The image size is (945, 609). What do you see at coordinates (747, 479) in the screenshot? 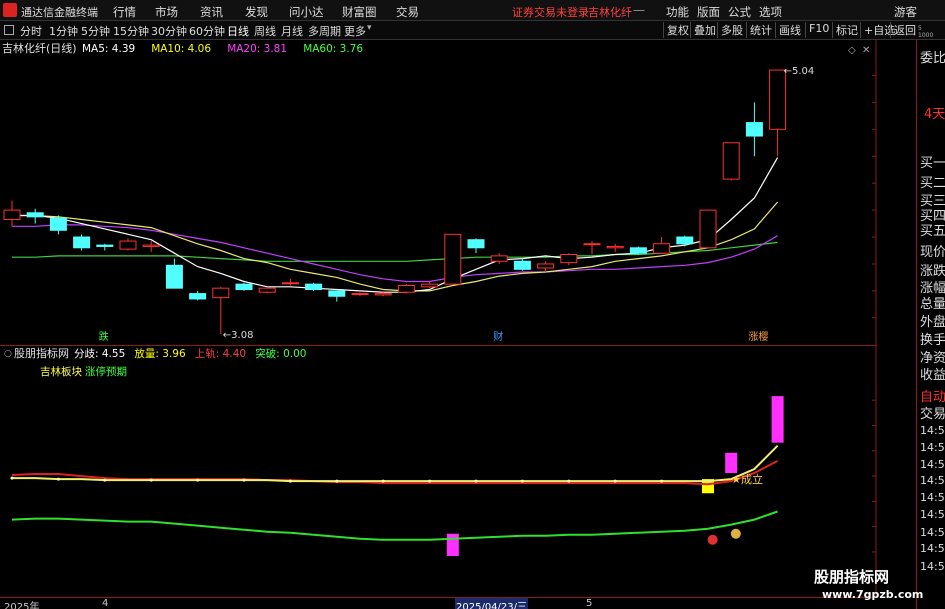
I see `established-label: ★成立` at bounding box center [747, 479].